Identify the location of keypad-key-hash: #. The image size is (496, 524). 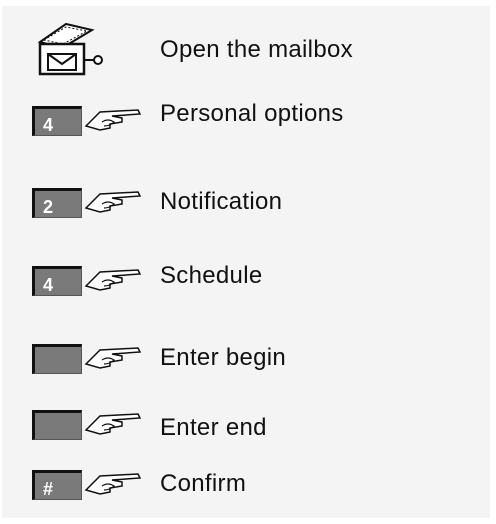
(57, 485).